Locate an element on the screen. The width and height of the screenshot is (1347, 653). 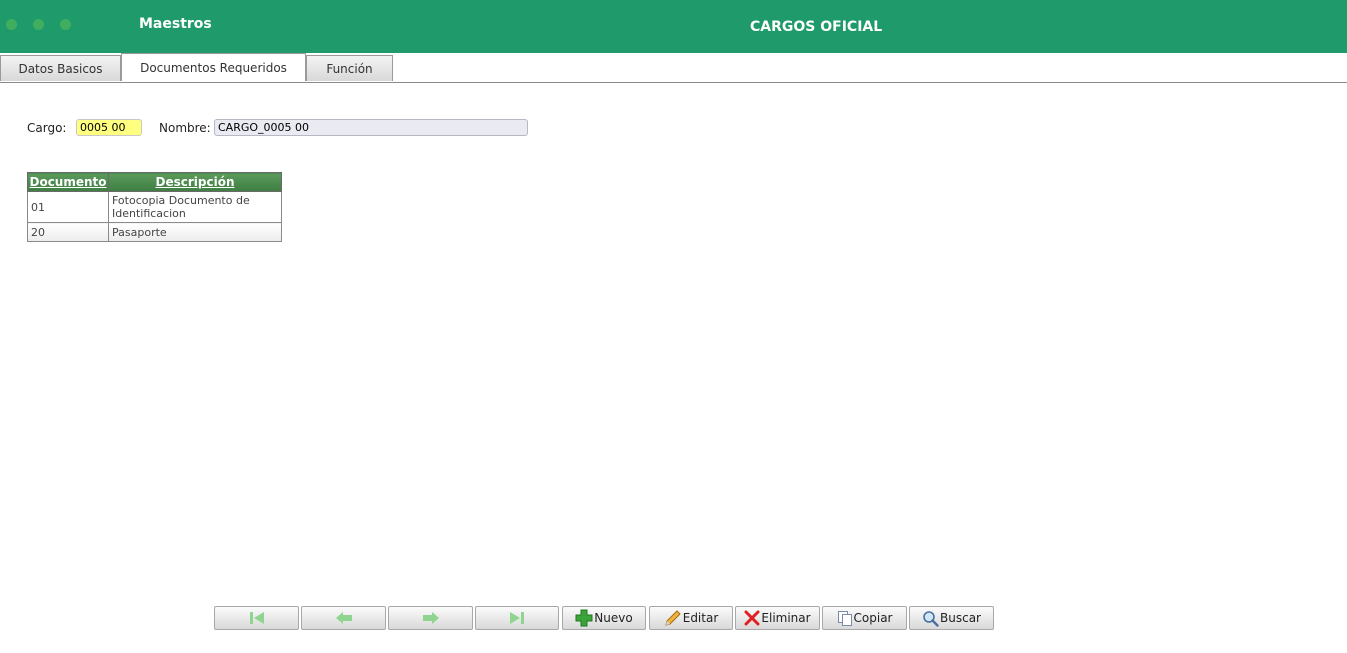
nuevo-button: Nuevo is located at coordinates (604, 618).